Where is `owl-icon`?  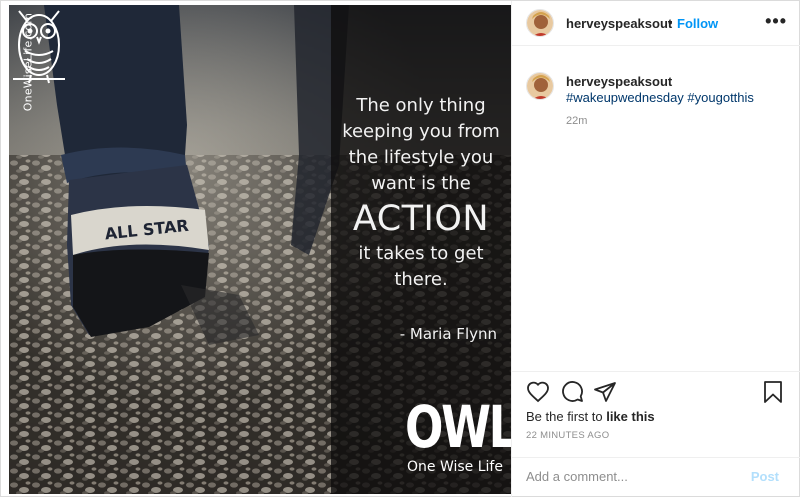 owl-icon is located at coordinates (39, 47).